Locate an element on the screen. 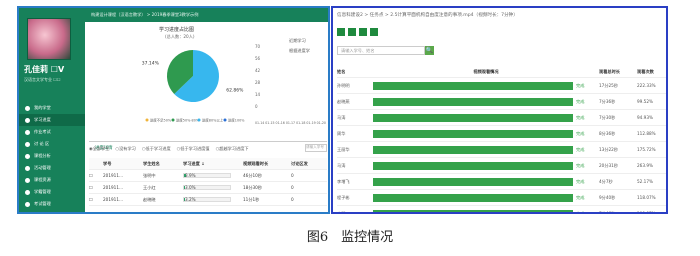 This screenshot has height=256, width=700. table-row: 赵晓燕 完成 7分36秒 99.52% is located at coordinates (501, 102).